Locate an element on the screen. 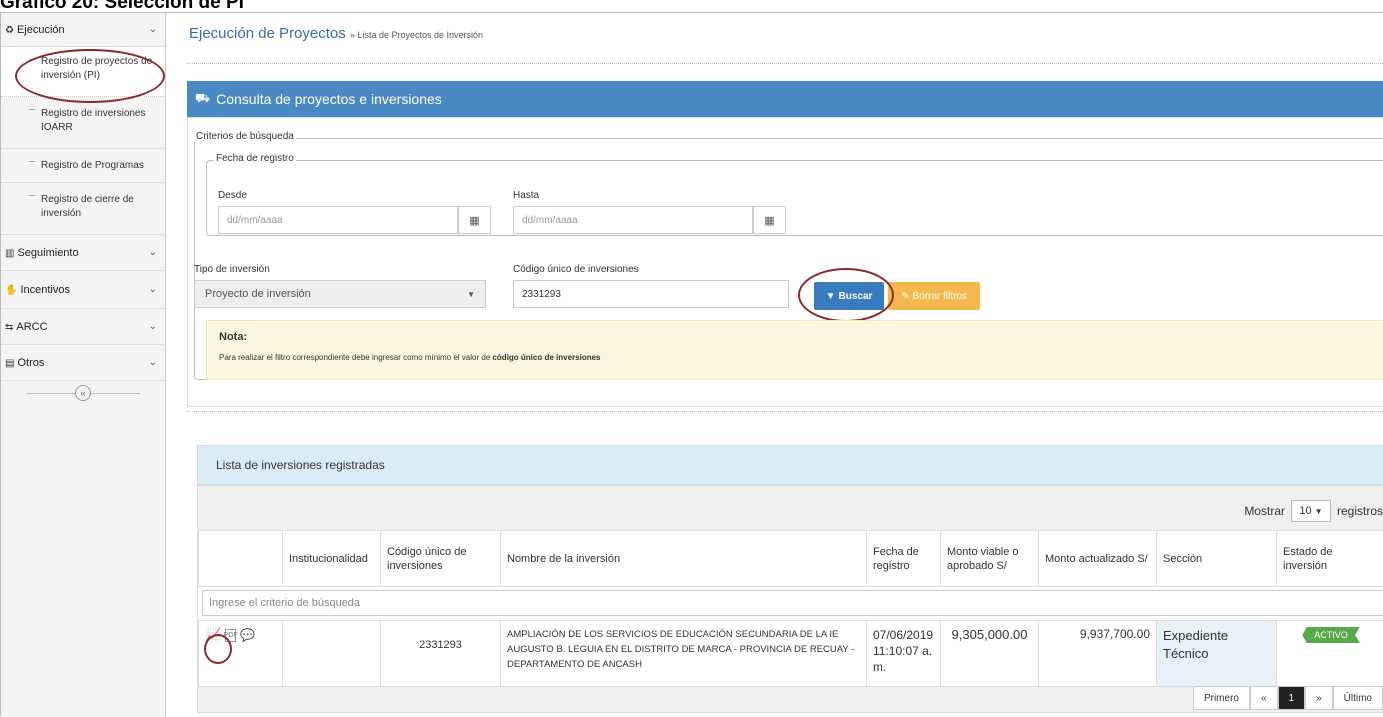  page-size-value: 10 is located at coordinates (1305, 511).